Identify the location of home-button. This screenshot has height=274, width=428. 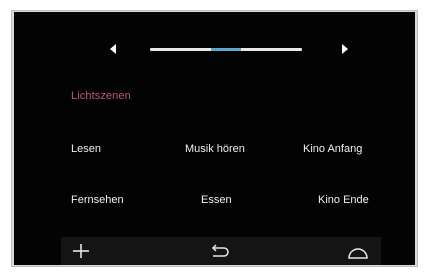
(358, 251).